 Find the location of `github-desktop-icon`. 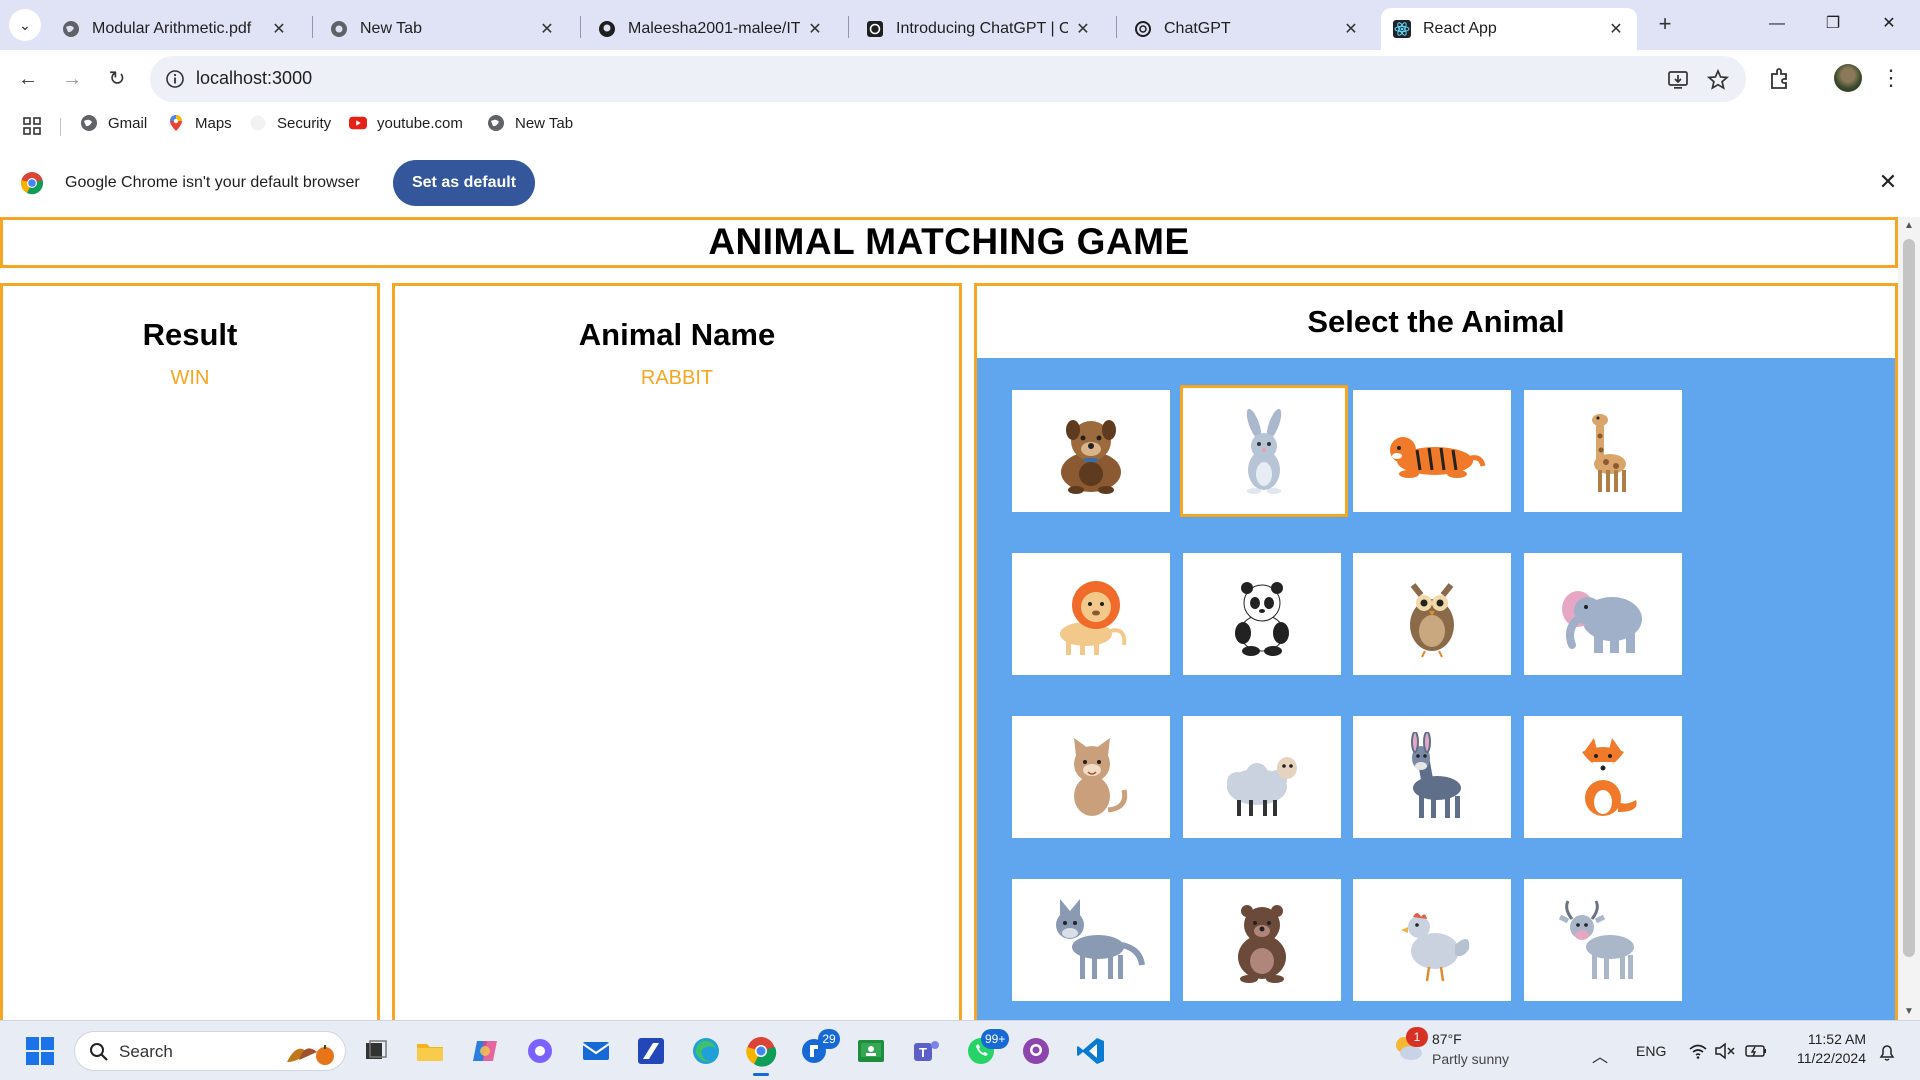

github-desktop-icon is located at coordinates (1036, 1051).